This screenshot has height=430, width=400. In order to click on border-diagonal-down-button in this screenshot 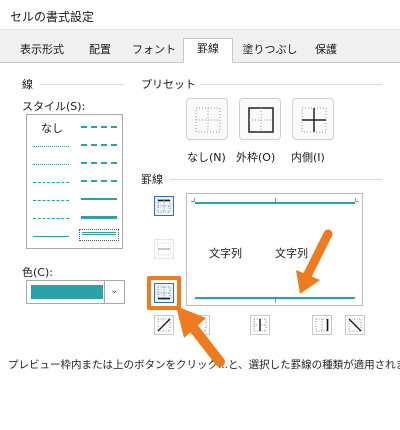, I will do `click(355, 325)`.